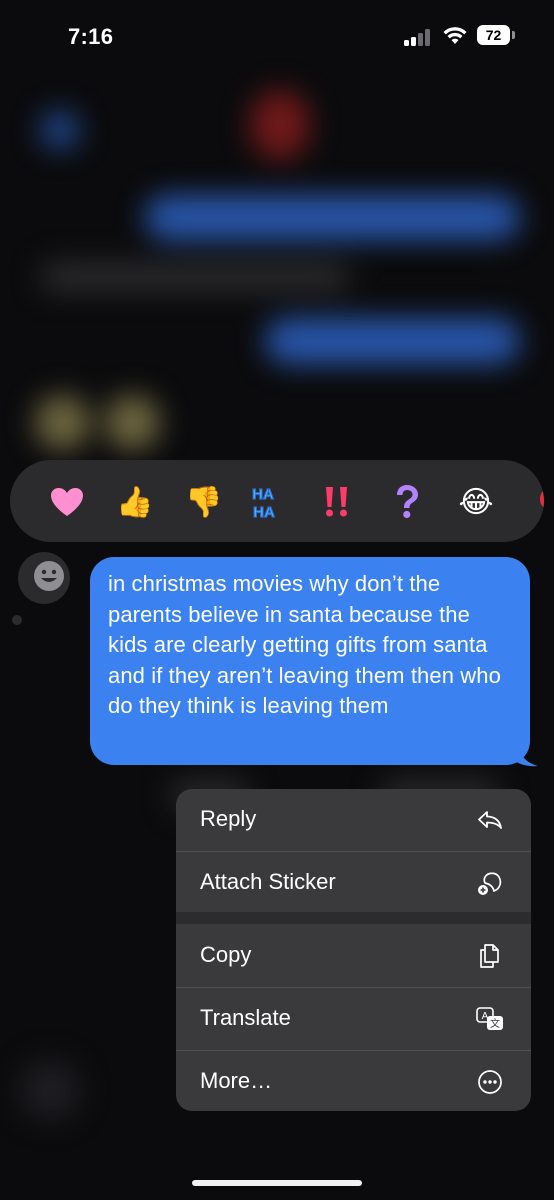 Image resolution: width=554 pixels, height=1200 pixels. I want to click on reply-arrow-icon, so click(490, 820).